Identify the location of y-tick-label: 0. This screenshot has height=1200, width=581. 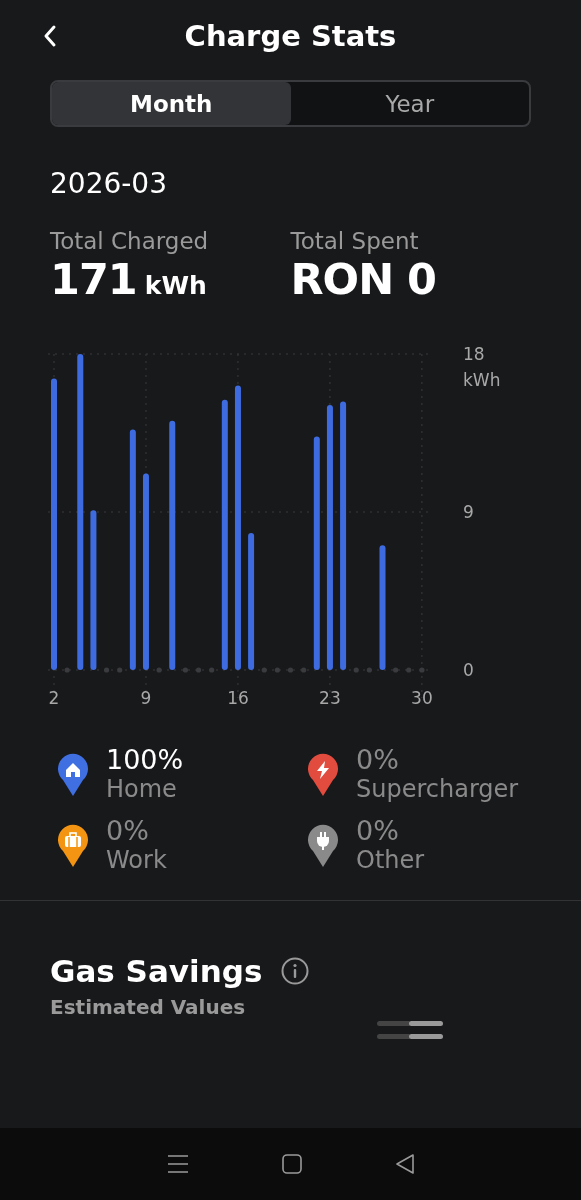
(468, 670).